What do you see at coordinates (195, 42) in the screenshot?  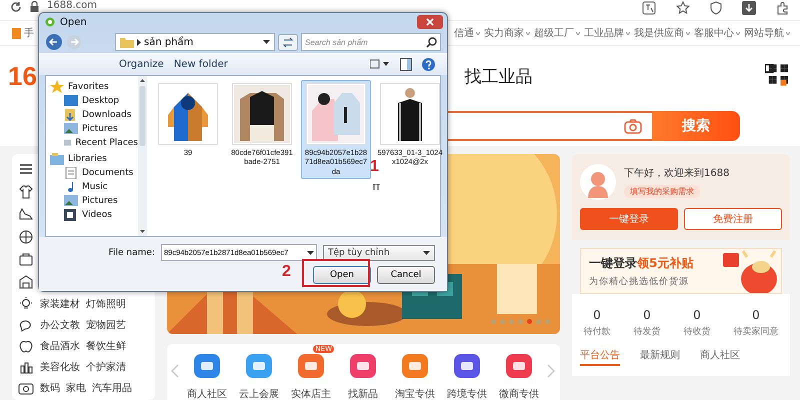 I see `path-field: sản phẩm` at bounding box center [195, 42].